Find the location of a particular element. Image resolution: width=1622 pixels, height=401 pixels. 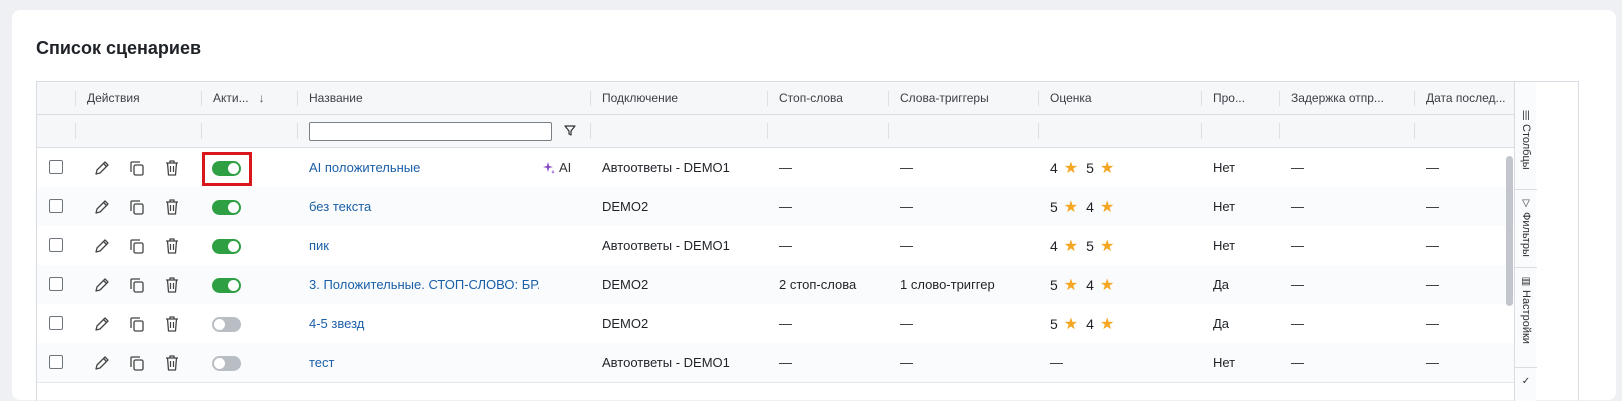

filter-icon is located at coordinates (570, 130).